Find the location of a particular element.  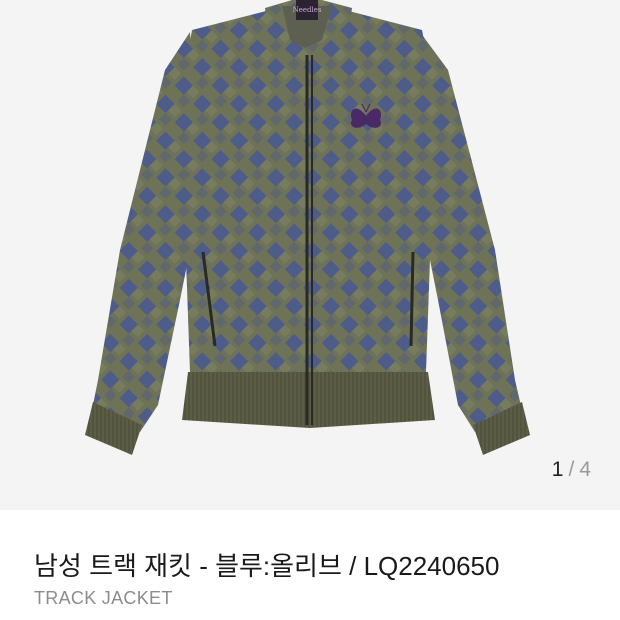

image-counter: 1/4 is located at coordinates (572, 470).